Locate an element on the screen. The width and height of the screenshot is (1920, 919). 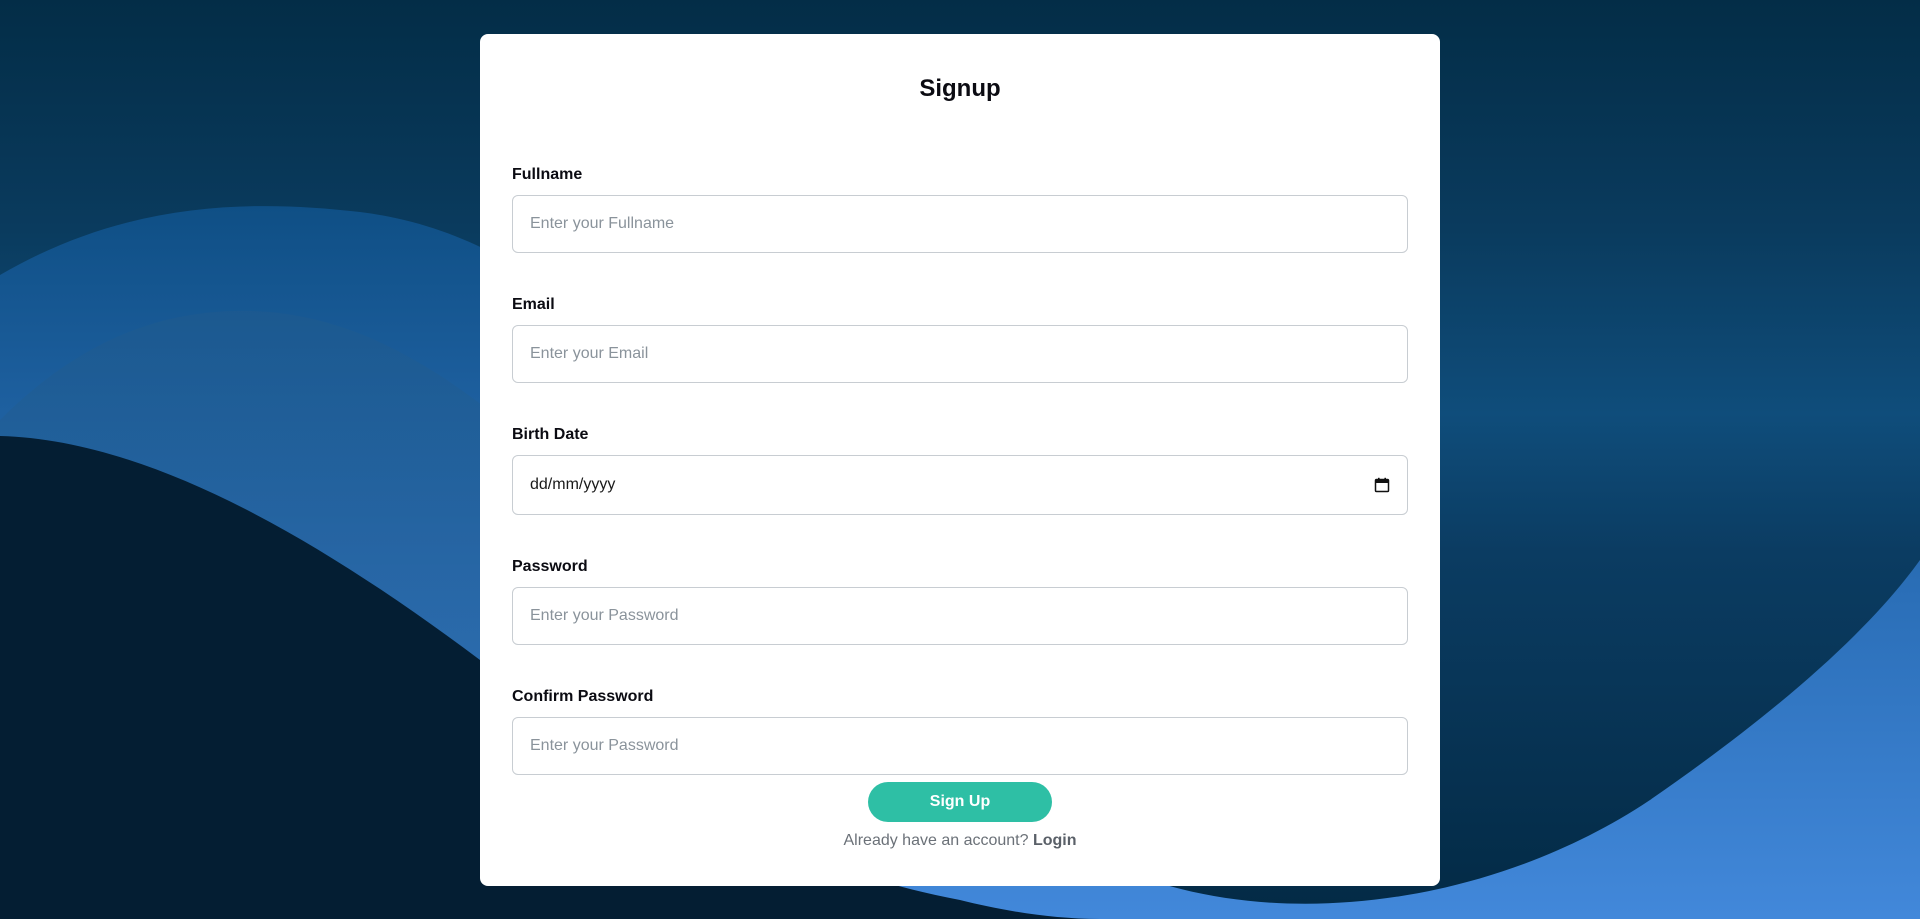
fullname-field-group: Fullname is located at coordinates (960, 209).